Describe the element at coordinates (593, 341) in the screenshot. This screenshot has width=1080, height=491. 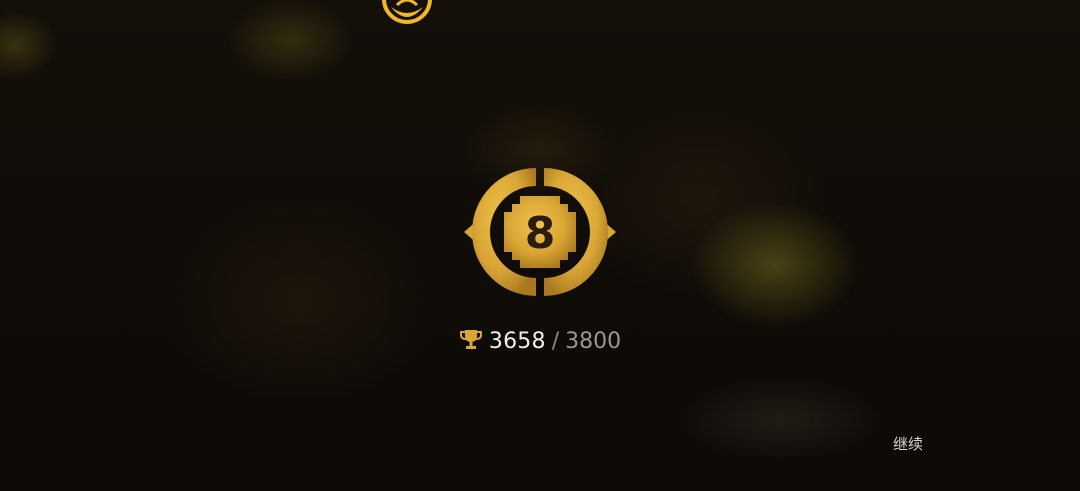
I see `score-max: 3800` at that location.